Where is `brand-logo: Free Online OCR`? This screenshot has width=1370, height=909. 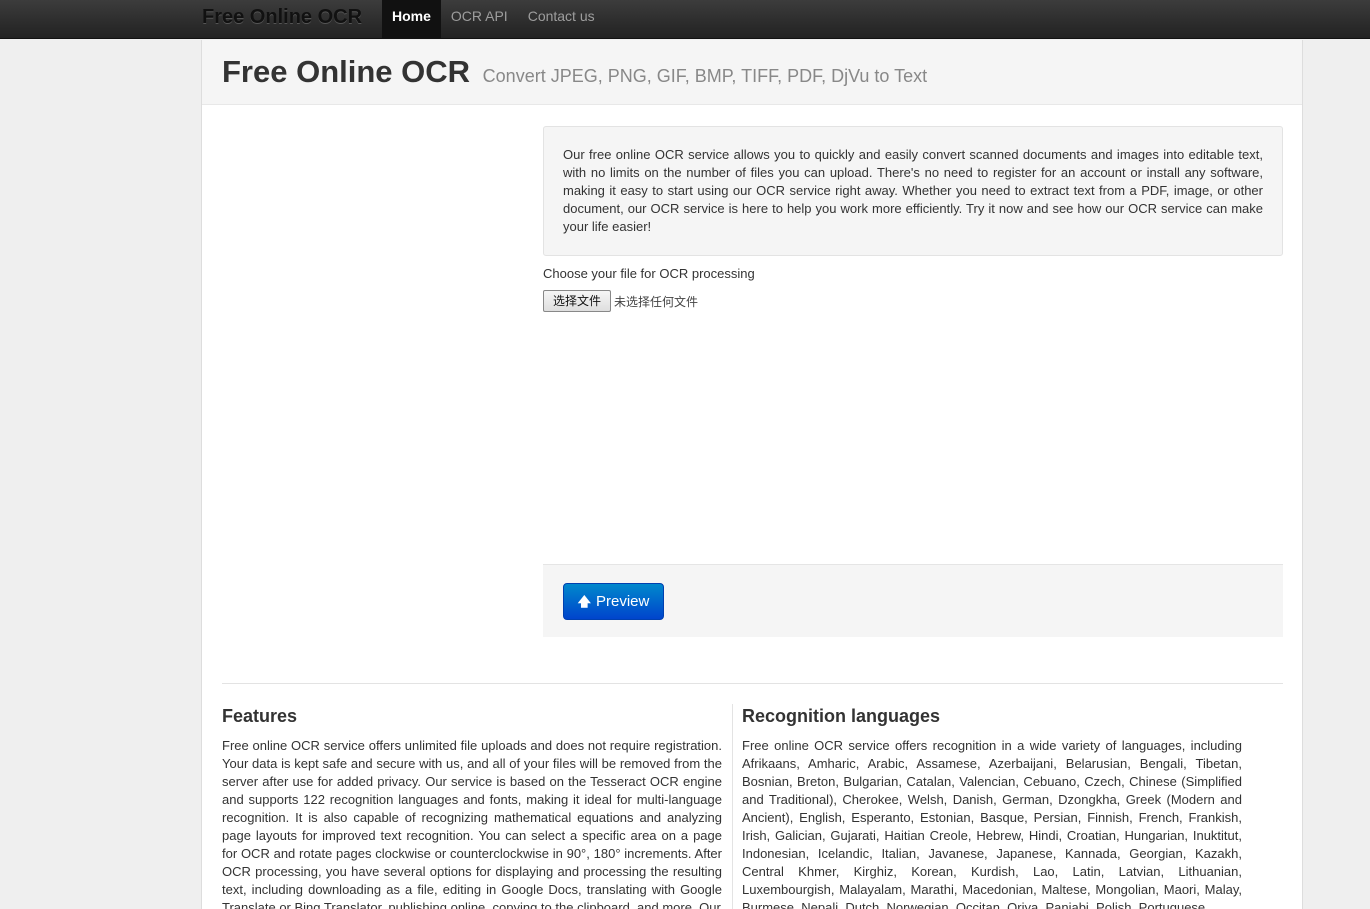
brand-logo: Free Online OCR is located at coordinates (282, 17).